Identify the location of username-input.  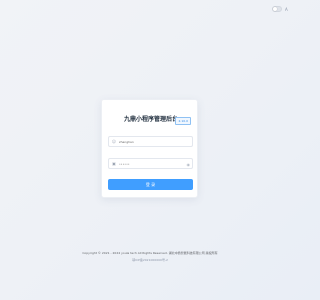
(150, 141).